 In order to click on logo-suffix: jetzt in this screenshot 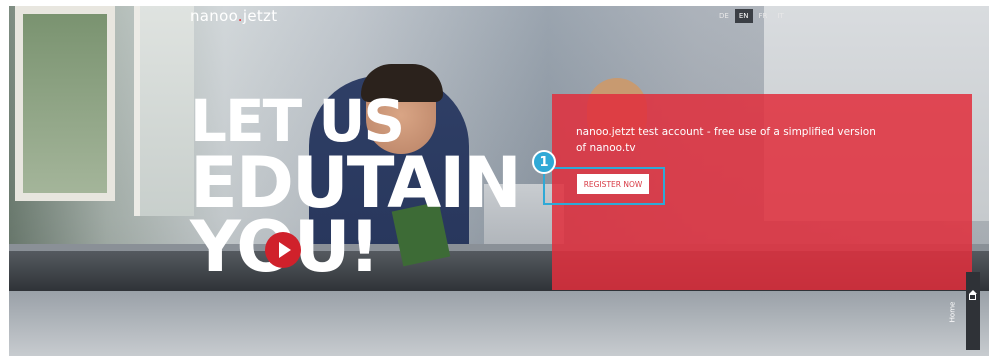, I will do `click(260, 16)`.